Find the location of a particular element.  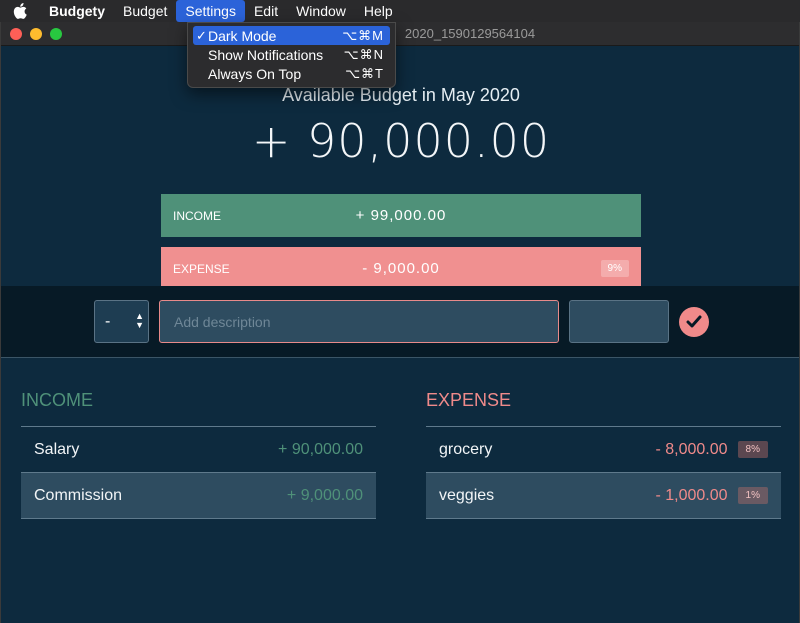

value-input is located at coordinates (619, 321).